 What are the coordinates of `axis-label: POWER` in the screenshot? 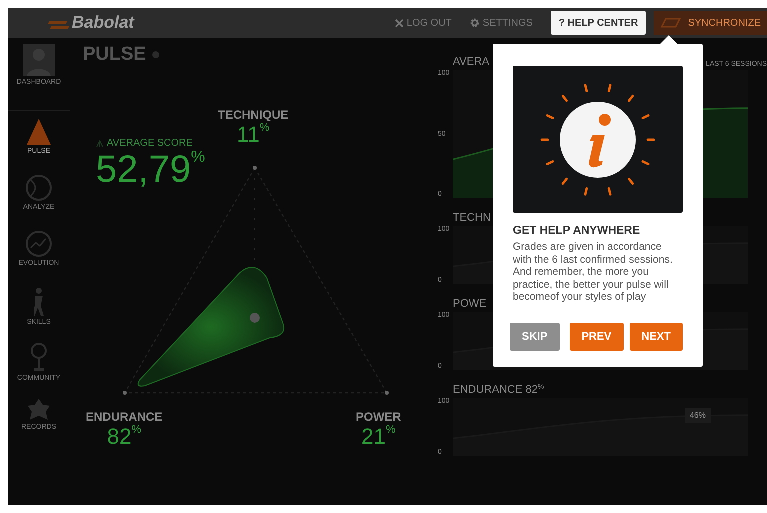 It's located at (379, 417).